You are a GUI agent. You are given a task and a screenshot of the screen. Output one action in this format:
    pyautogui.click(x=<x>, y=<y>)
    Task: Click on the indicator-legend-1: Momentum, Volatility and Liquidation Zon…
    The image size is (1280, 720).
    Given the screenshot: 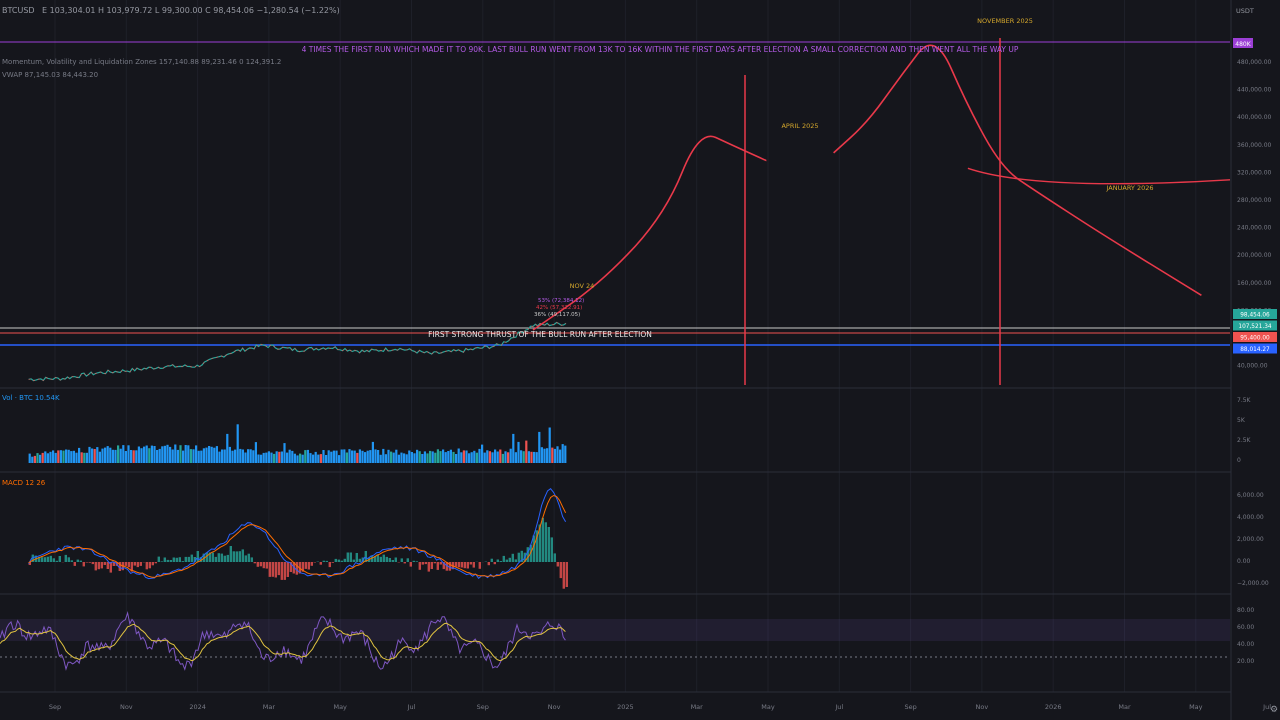 What is the action you would take?
    pyautogui.click(x=141, y=62)
    